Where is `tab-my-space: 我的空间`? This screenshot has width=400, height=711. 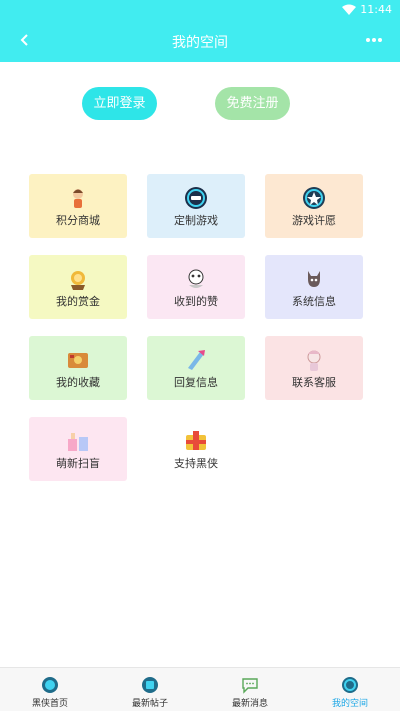 tab-my-space: 我的空间 is located at coordinates (350, 689).